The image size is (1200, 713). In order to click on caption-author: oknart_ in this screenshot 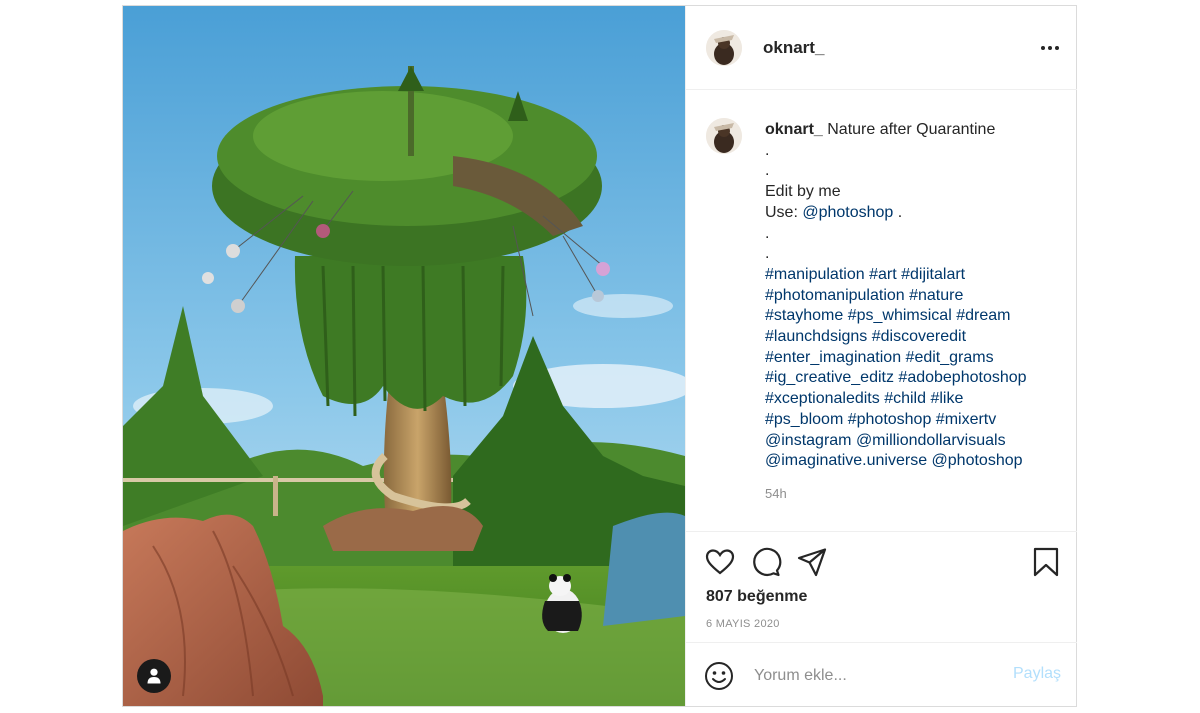, I will do `click(794, 129)`.